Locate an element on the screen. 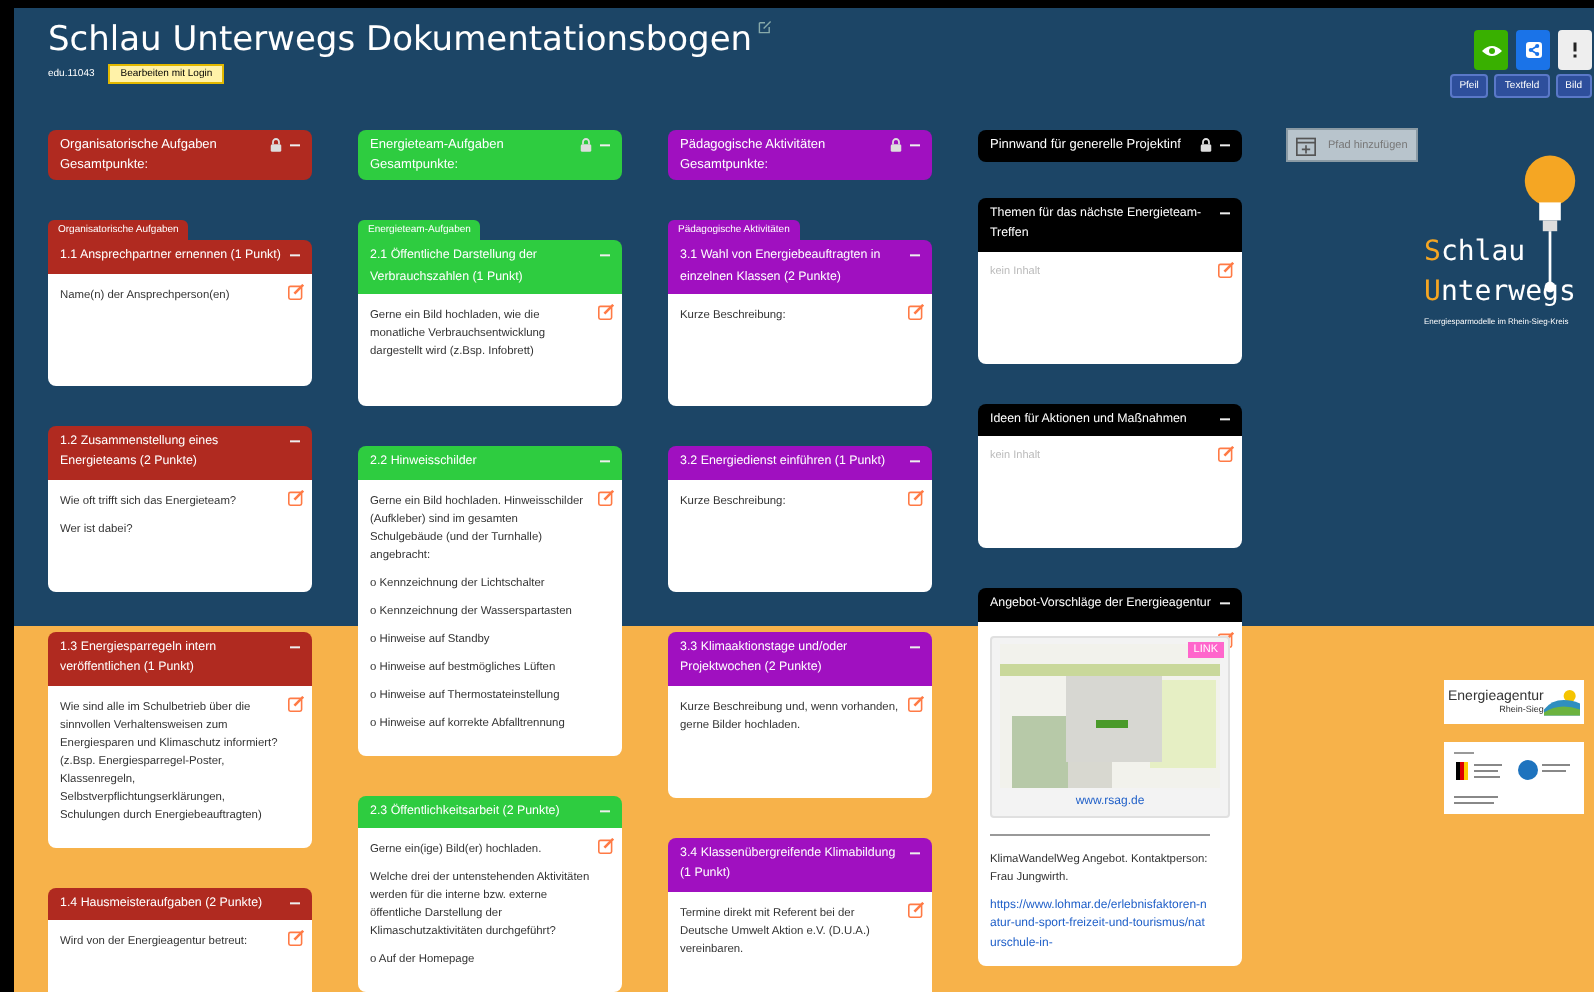 This screenshot has height=992, width=1594. view-button is located at coordinates (1491, 50).